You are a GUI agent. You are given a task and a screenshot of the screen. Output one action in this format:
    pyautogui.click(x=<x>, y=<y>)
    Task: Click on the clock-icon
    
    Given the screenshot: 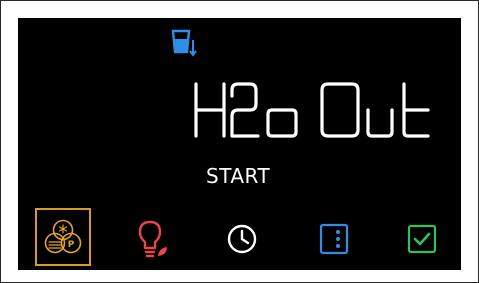 What is the action you would take?
    pyautogui.click(x=242, y=239)
    